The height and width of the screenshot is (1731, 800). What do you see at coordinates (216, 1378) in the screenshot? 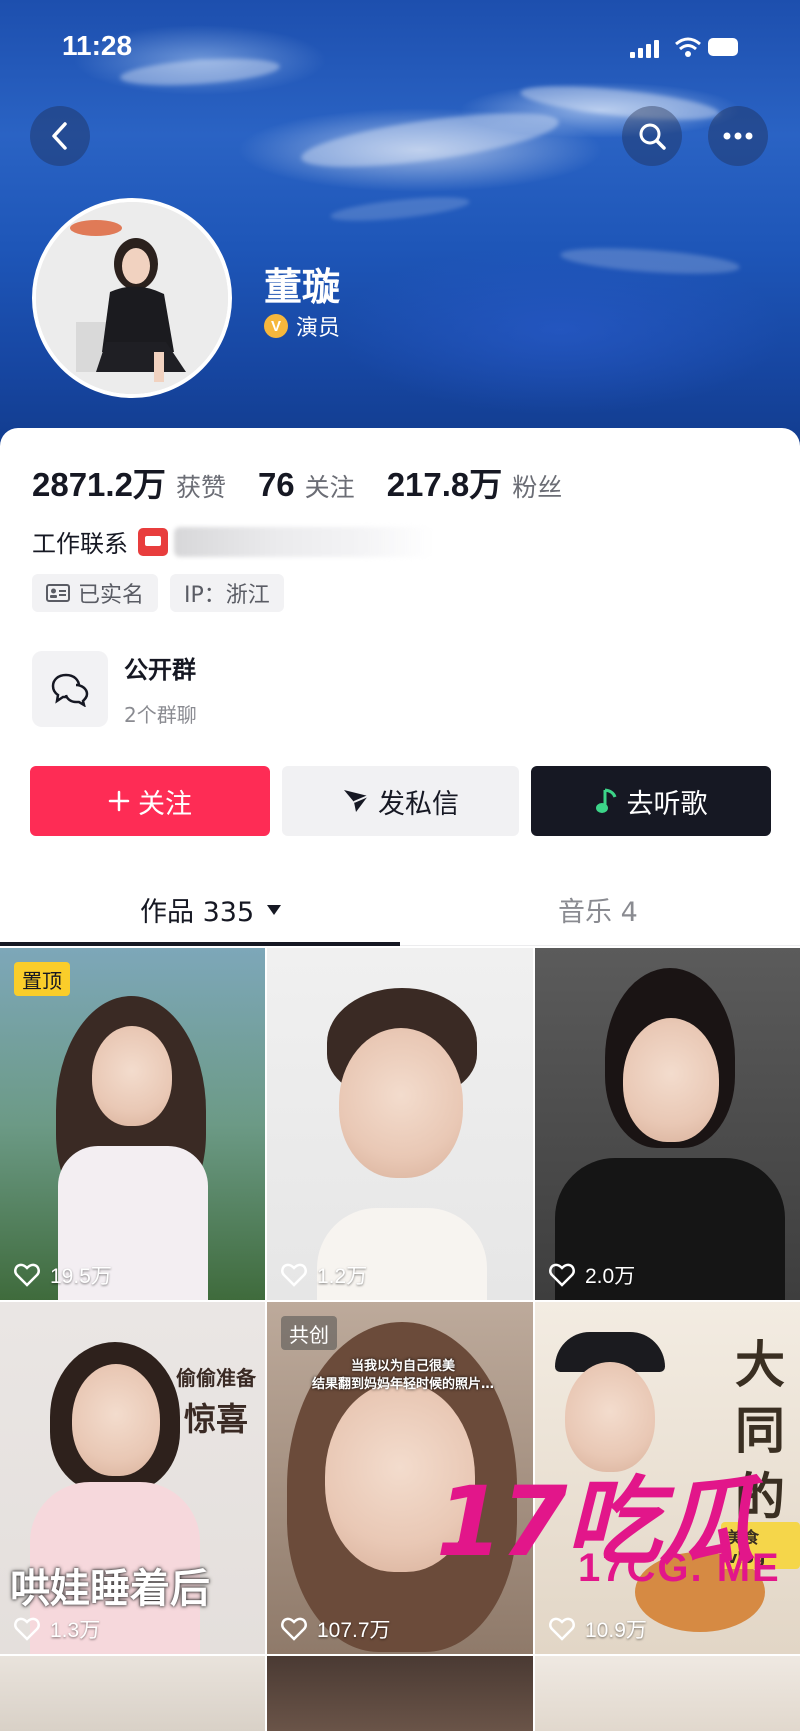
I see `video-caption-side-1: 偷偷准备` at bounding box center [216, 1378].